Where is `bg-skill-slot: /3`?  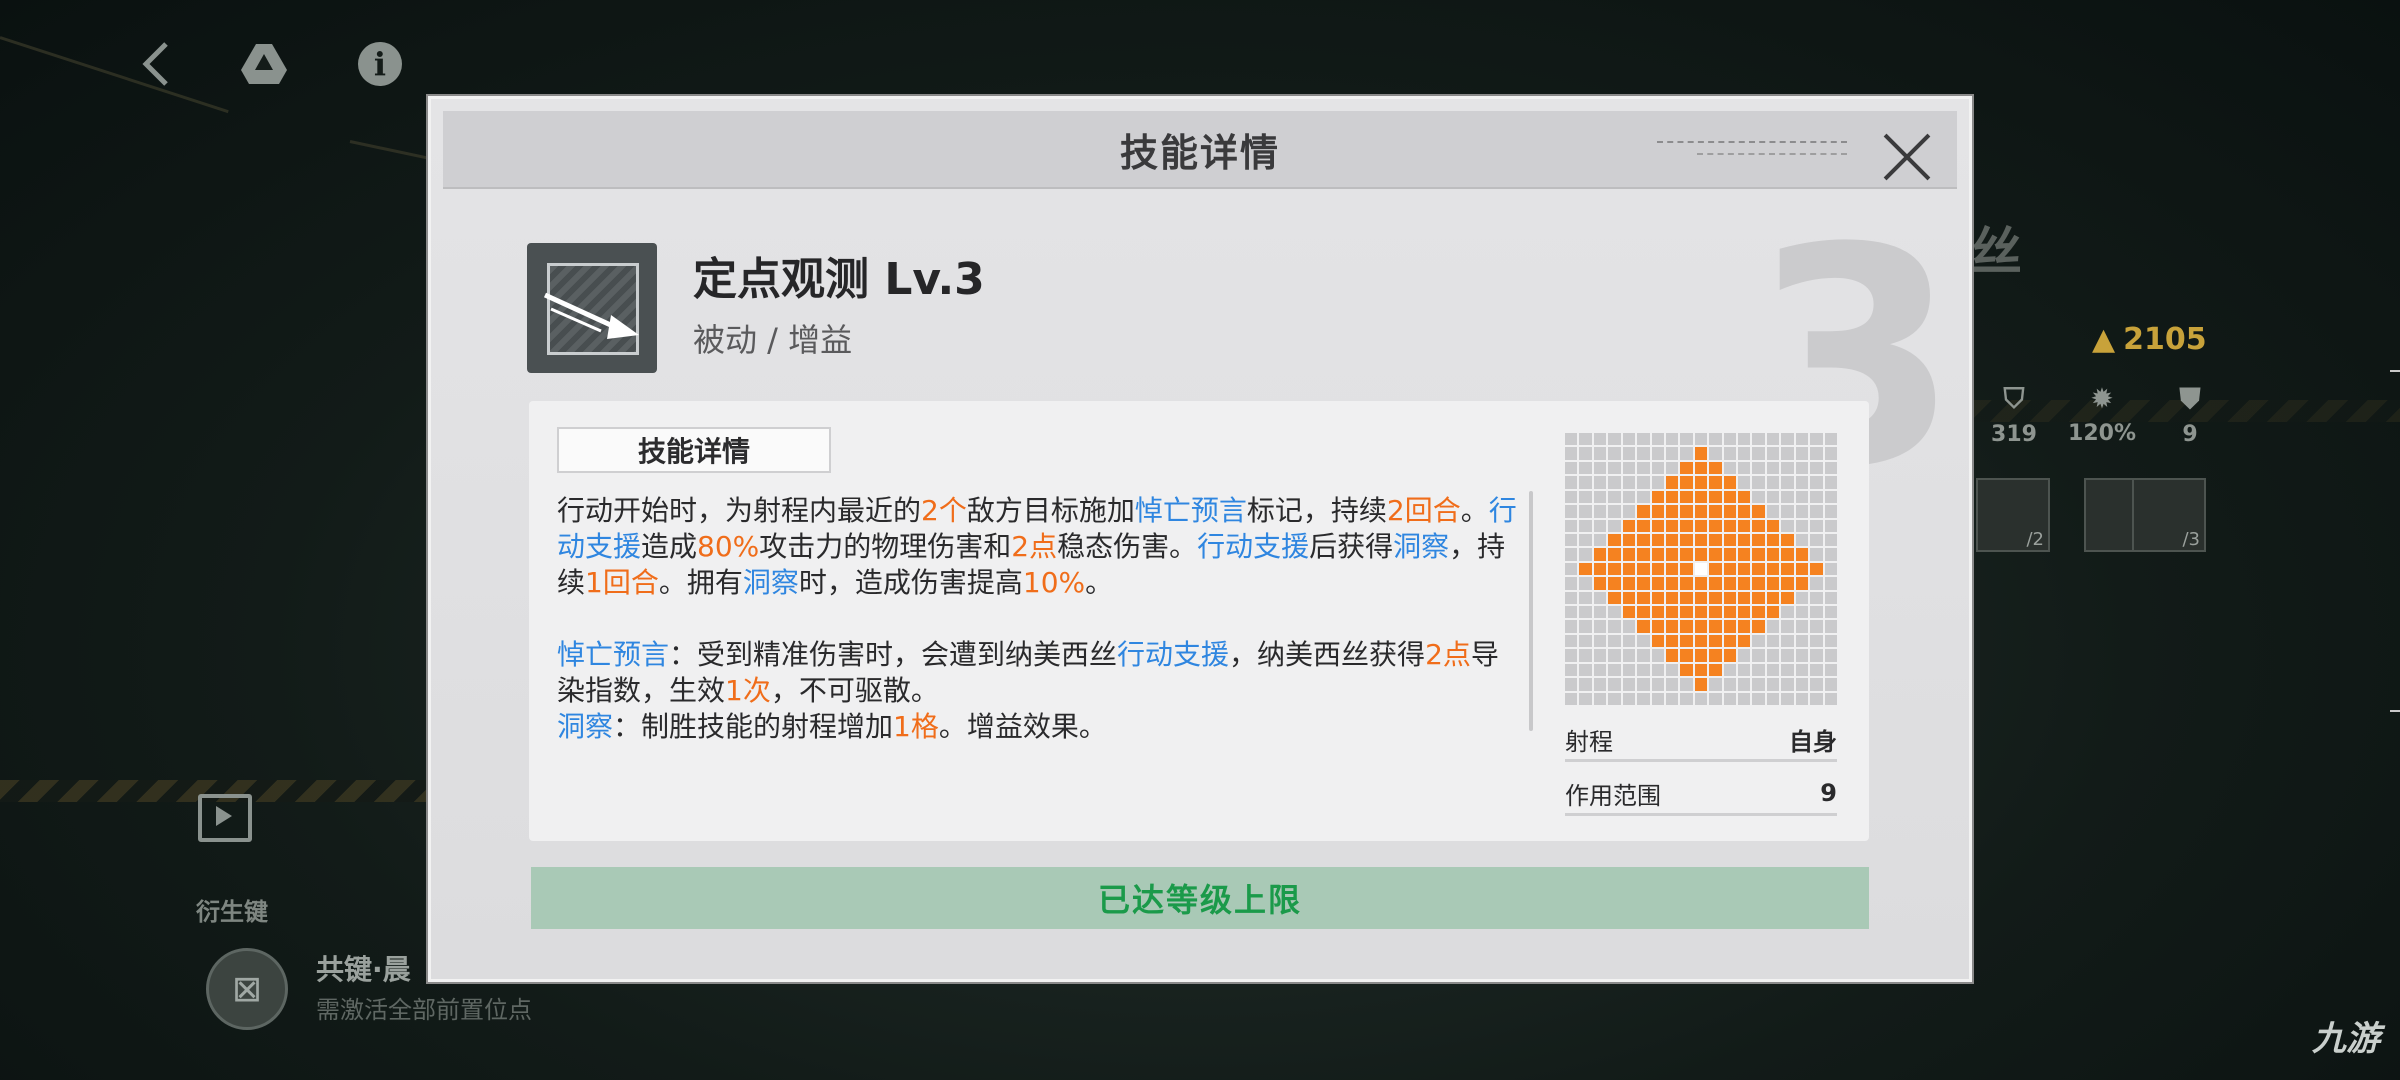 bg-skill-slot: /3 is located at coordinates (2169, 515).